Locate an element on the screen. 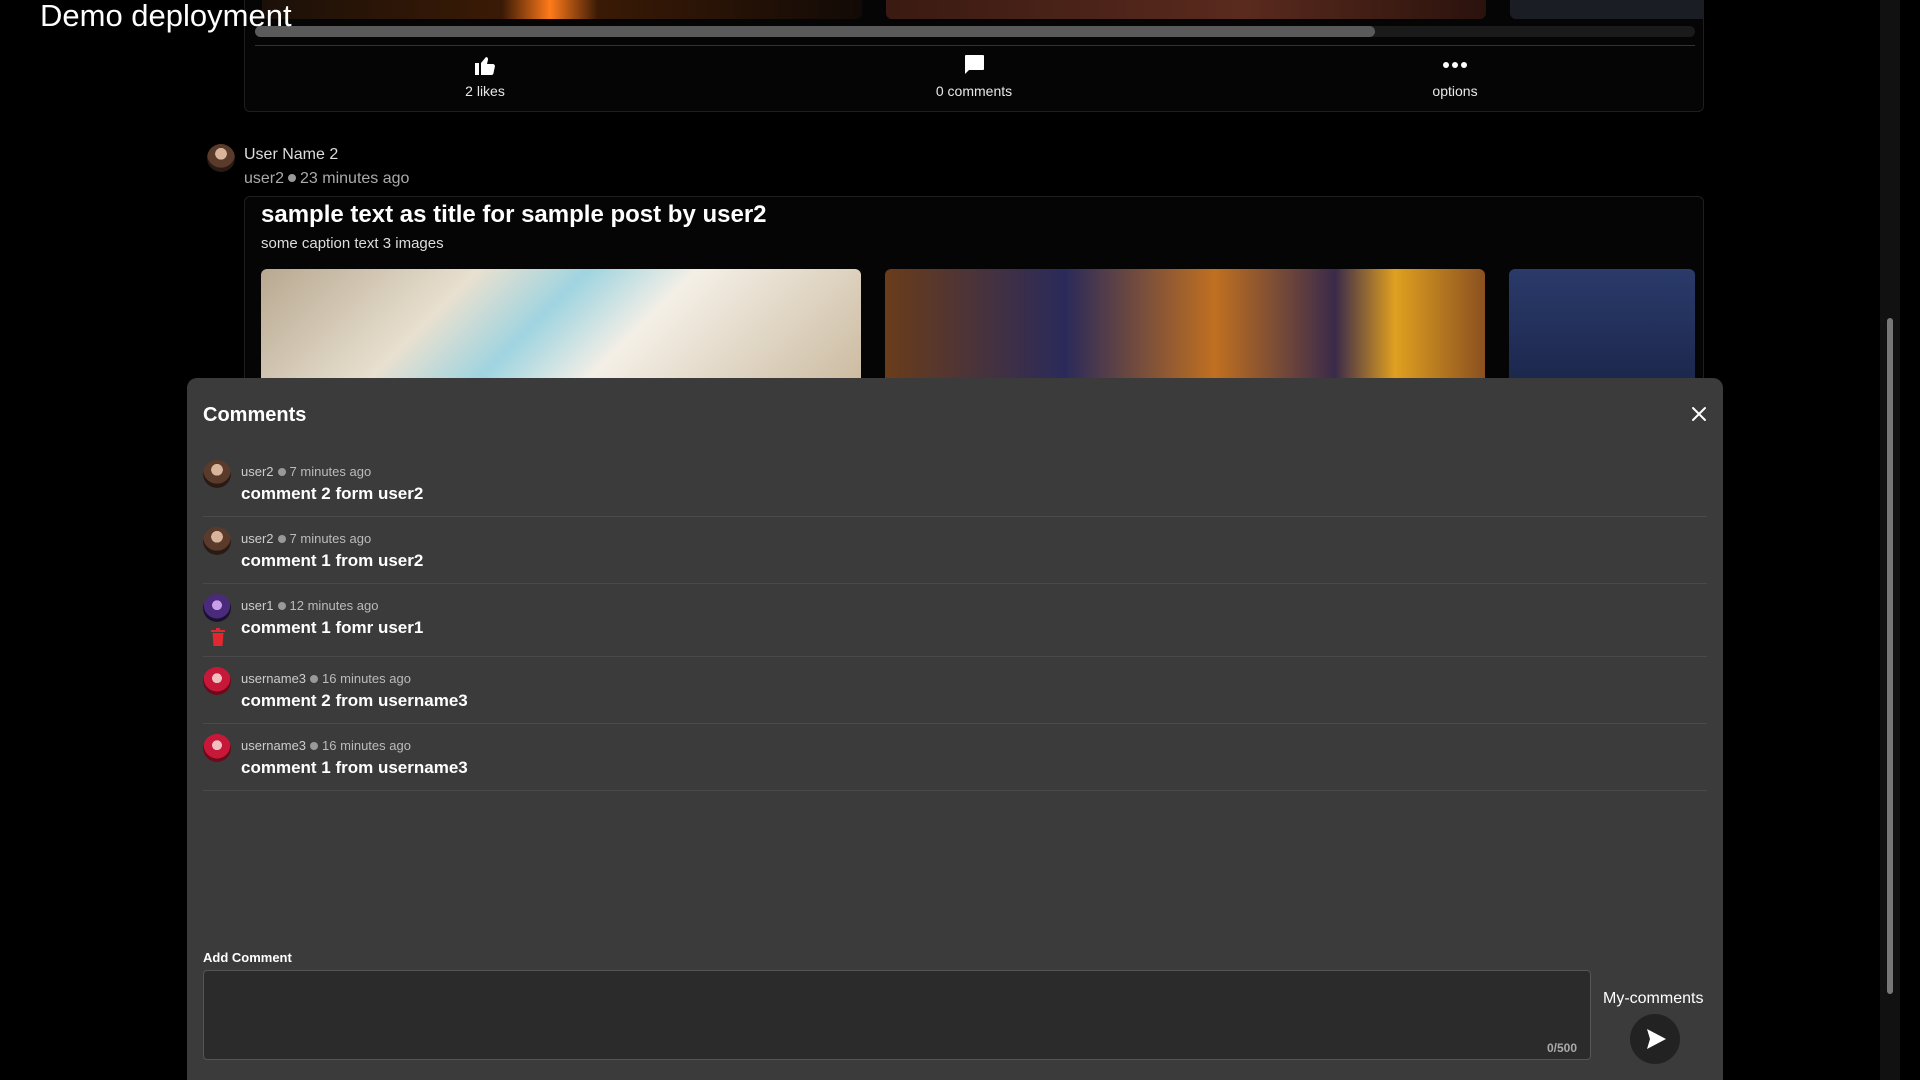 This screenshot has height=1080, width=1920. comment-text: comment 1 fomr user1 is located at coordinates (332, 627).